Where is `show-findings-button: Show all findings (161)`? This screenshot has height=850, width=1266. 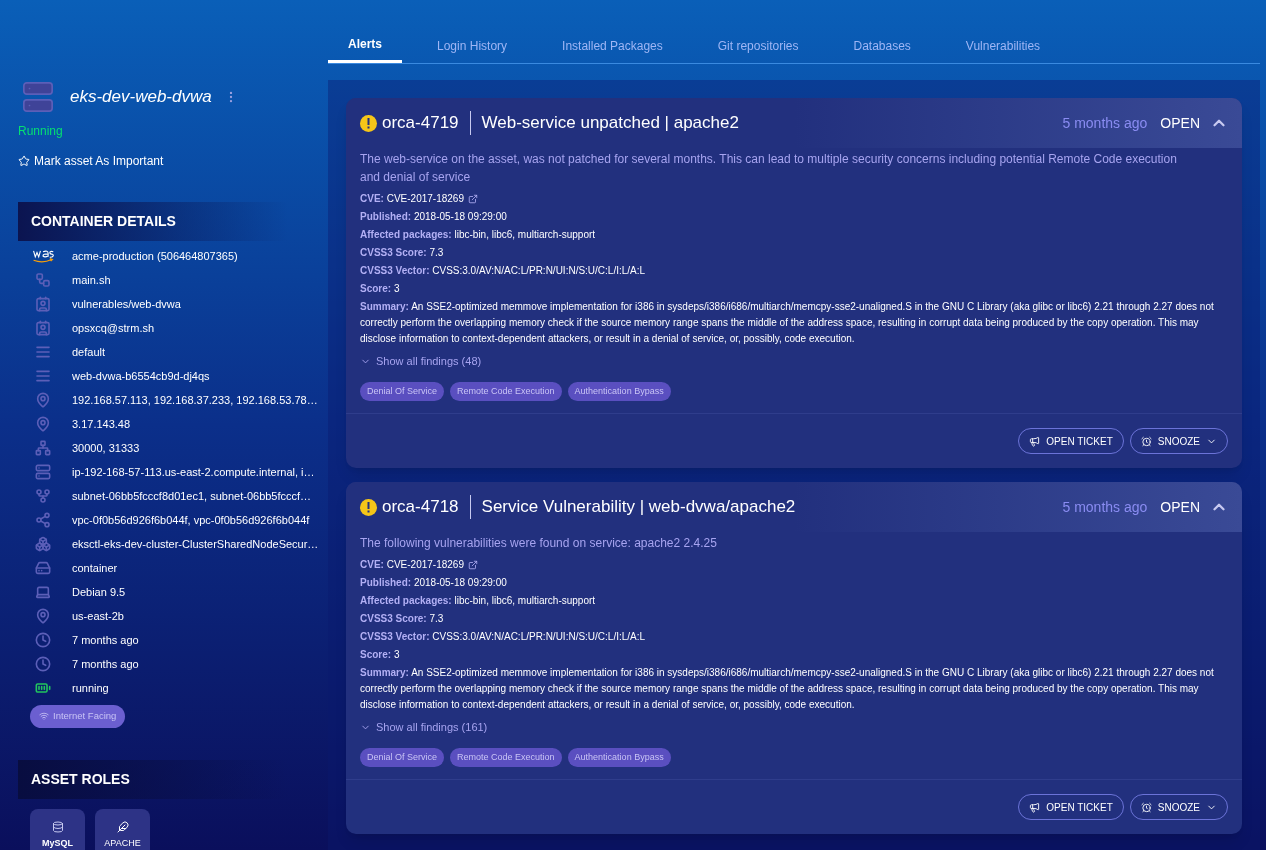 show-findings-button: Show all findings (161) is located at coordinates (424, 727).